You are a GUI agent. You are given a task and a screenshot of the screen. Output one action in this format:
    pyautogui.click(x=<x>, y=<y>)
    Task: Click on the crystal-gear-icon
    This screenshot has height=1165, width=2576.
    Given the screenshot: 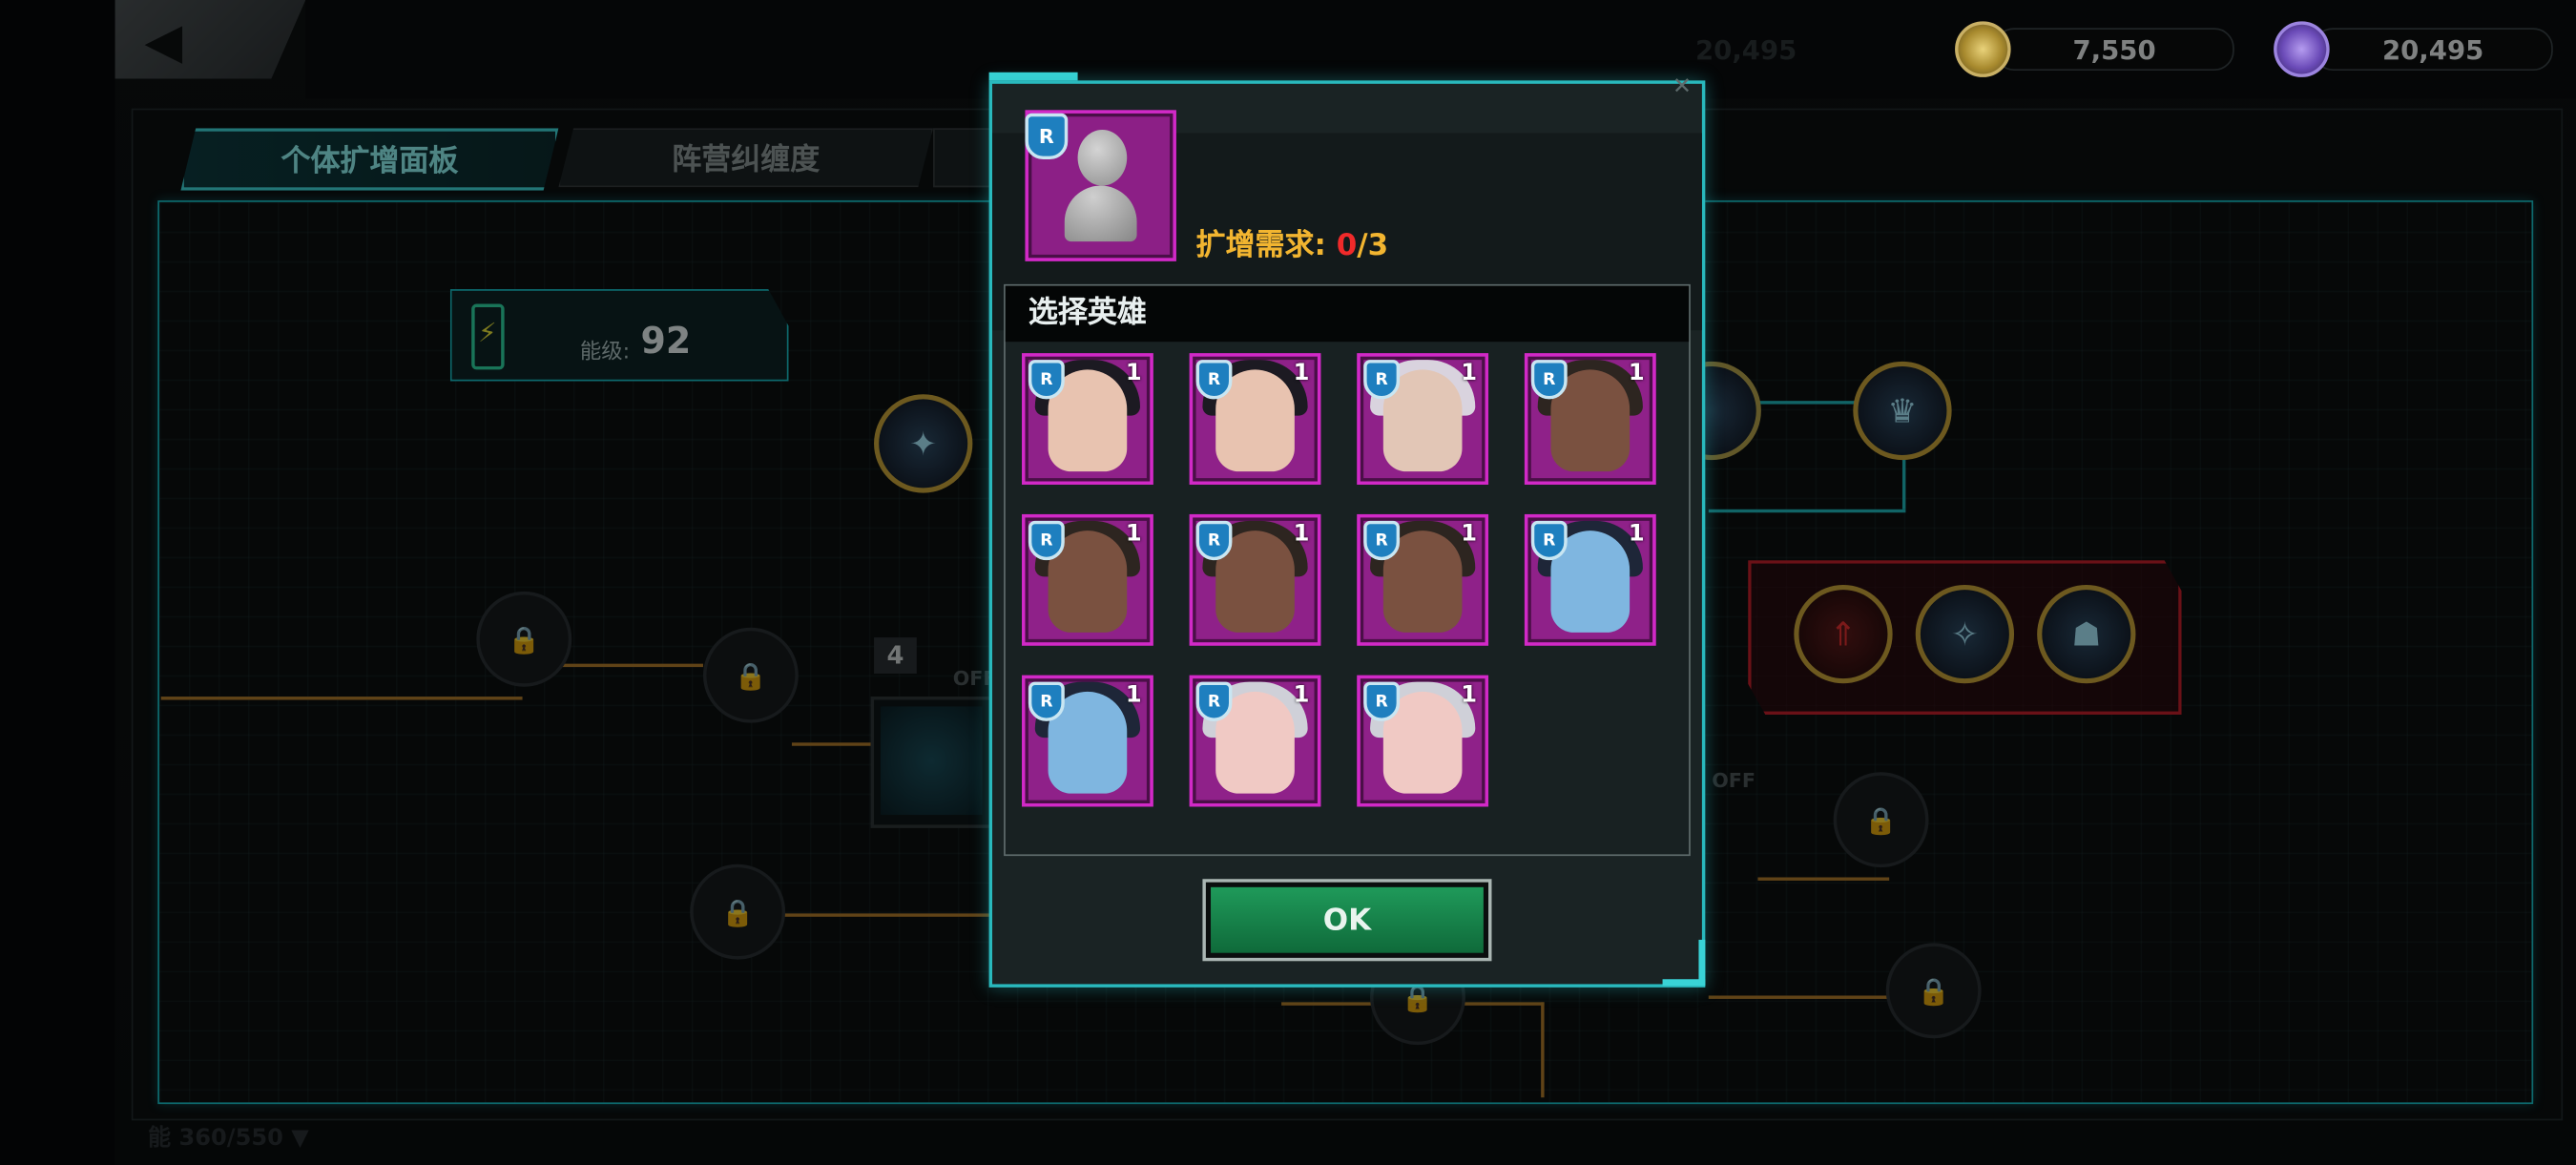 What is the action you would take?
    pyautogui.click(x=2302, y=49)
    